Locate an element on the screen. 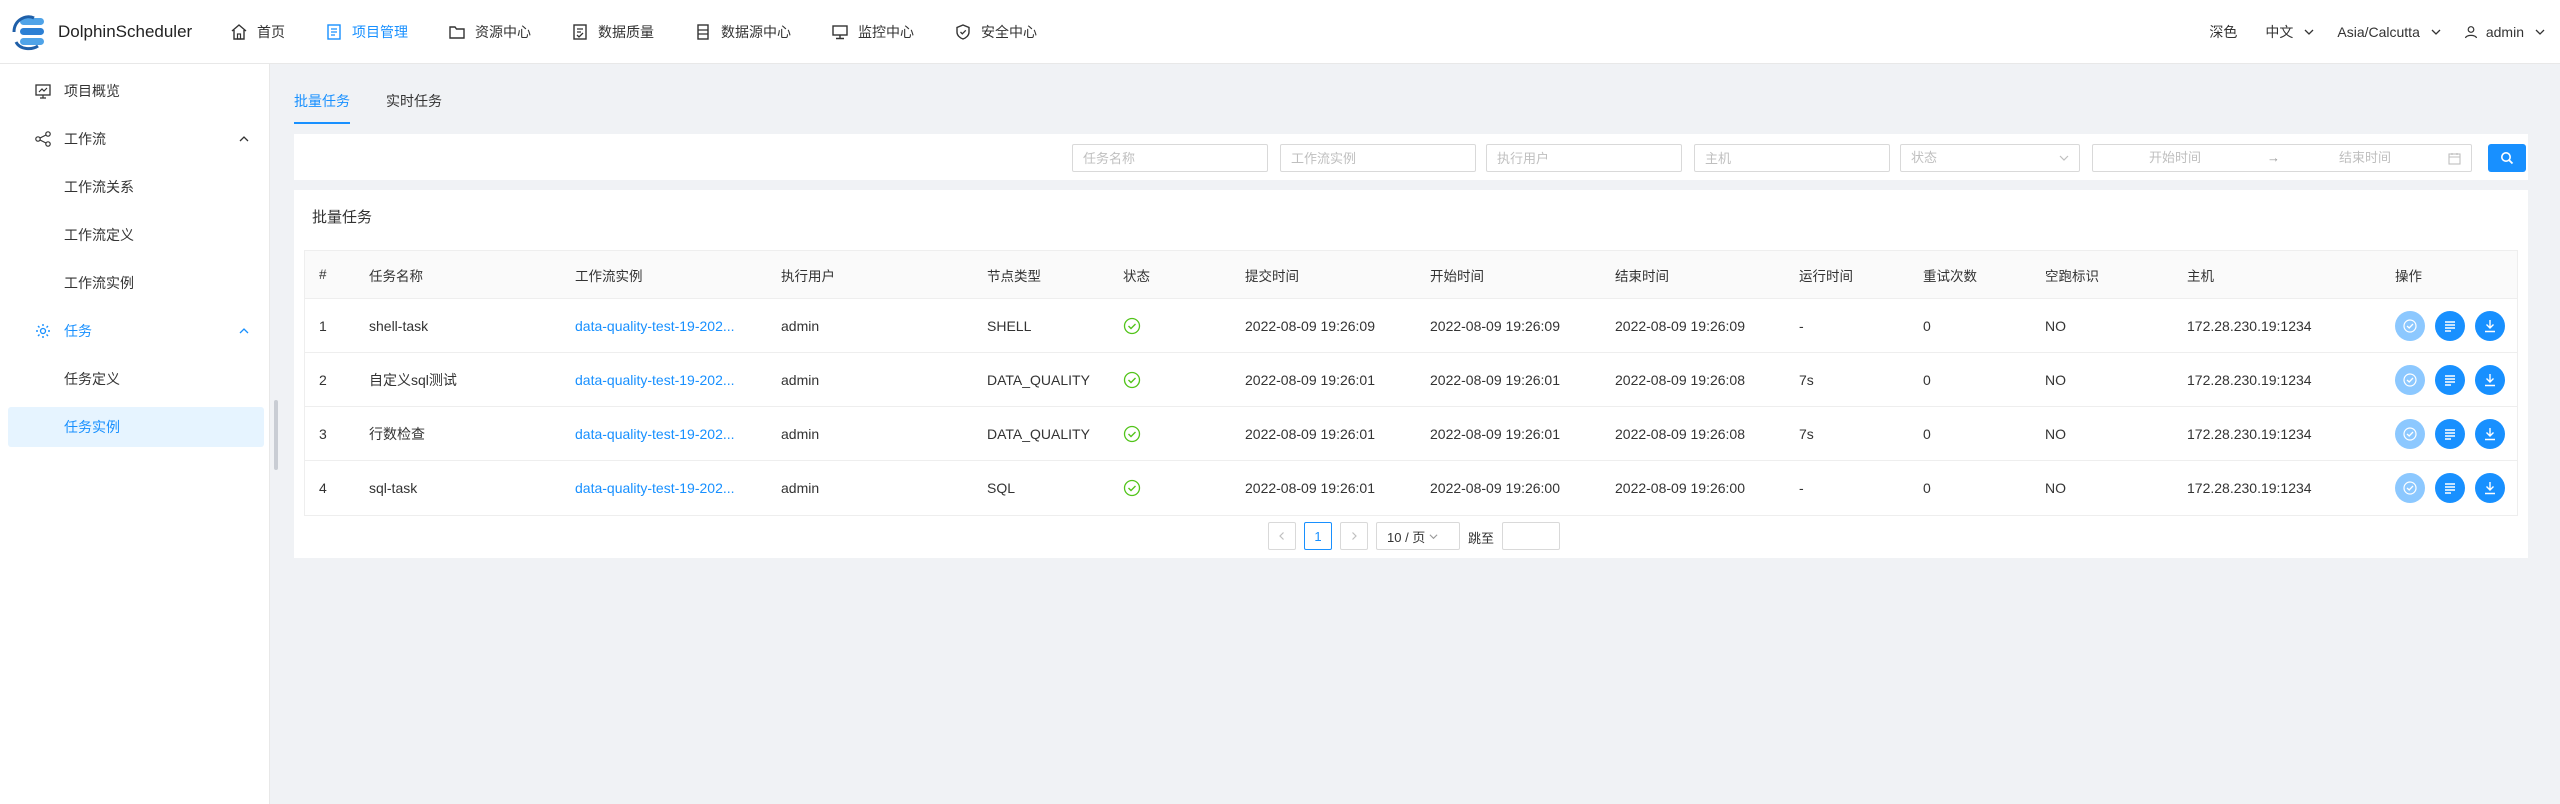 The height and width of the screenshot is (804, 2560). folder-icon is located at coordinates (457, 32).